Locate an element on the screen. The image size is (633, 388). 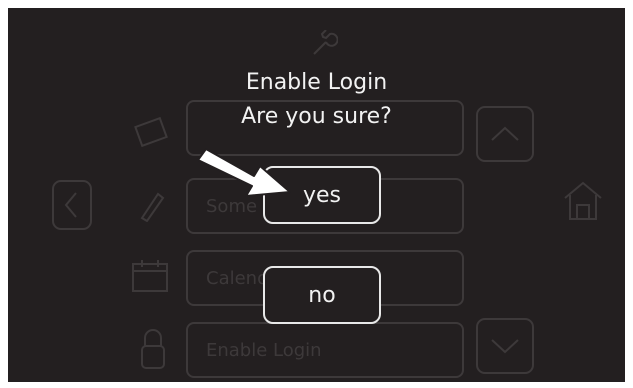
background-menu-label: Enable Login is located at coordinates (264, 350).